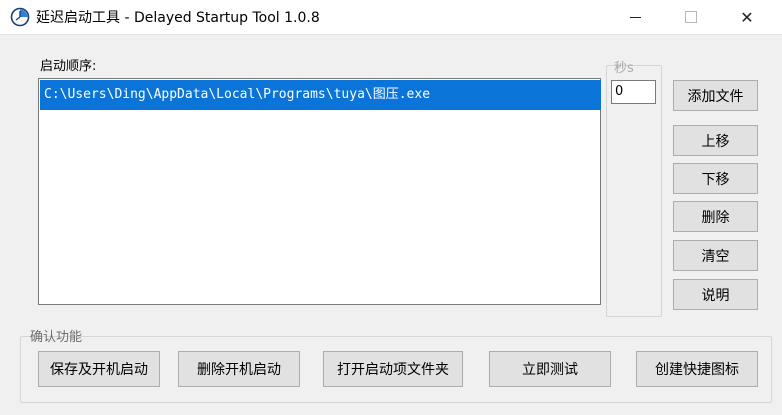 This screenshot has height=415, width=782. I want to click on title-bar: 延迟启动工具 - Delayed Startup Tool 1.0.8 ✕, so click(391, 17).